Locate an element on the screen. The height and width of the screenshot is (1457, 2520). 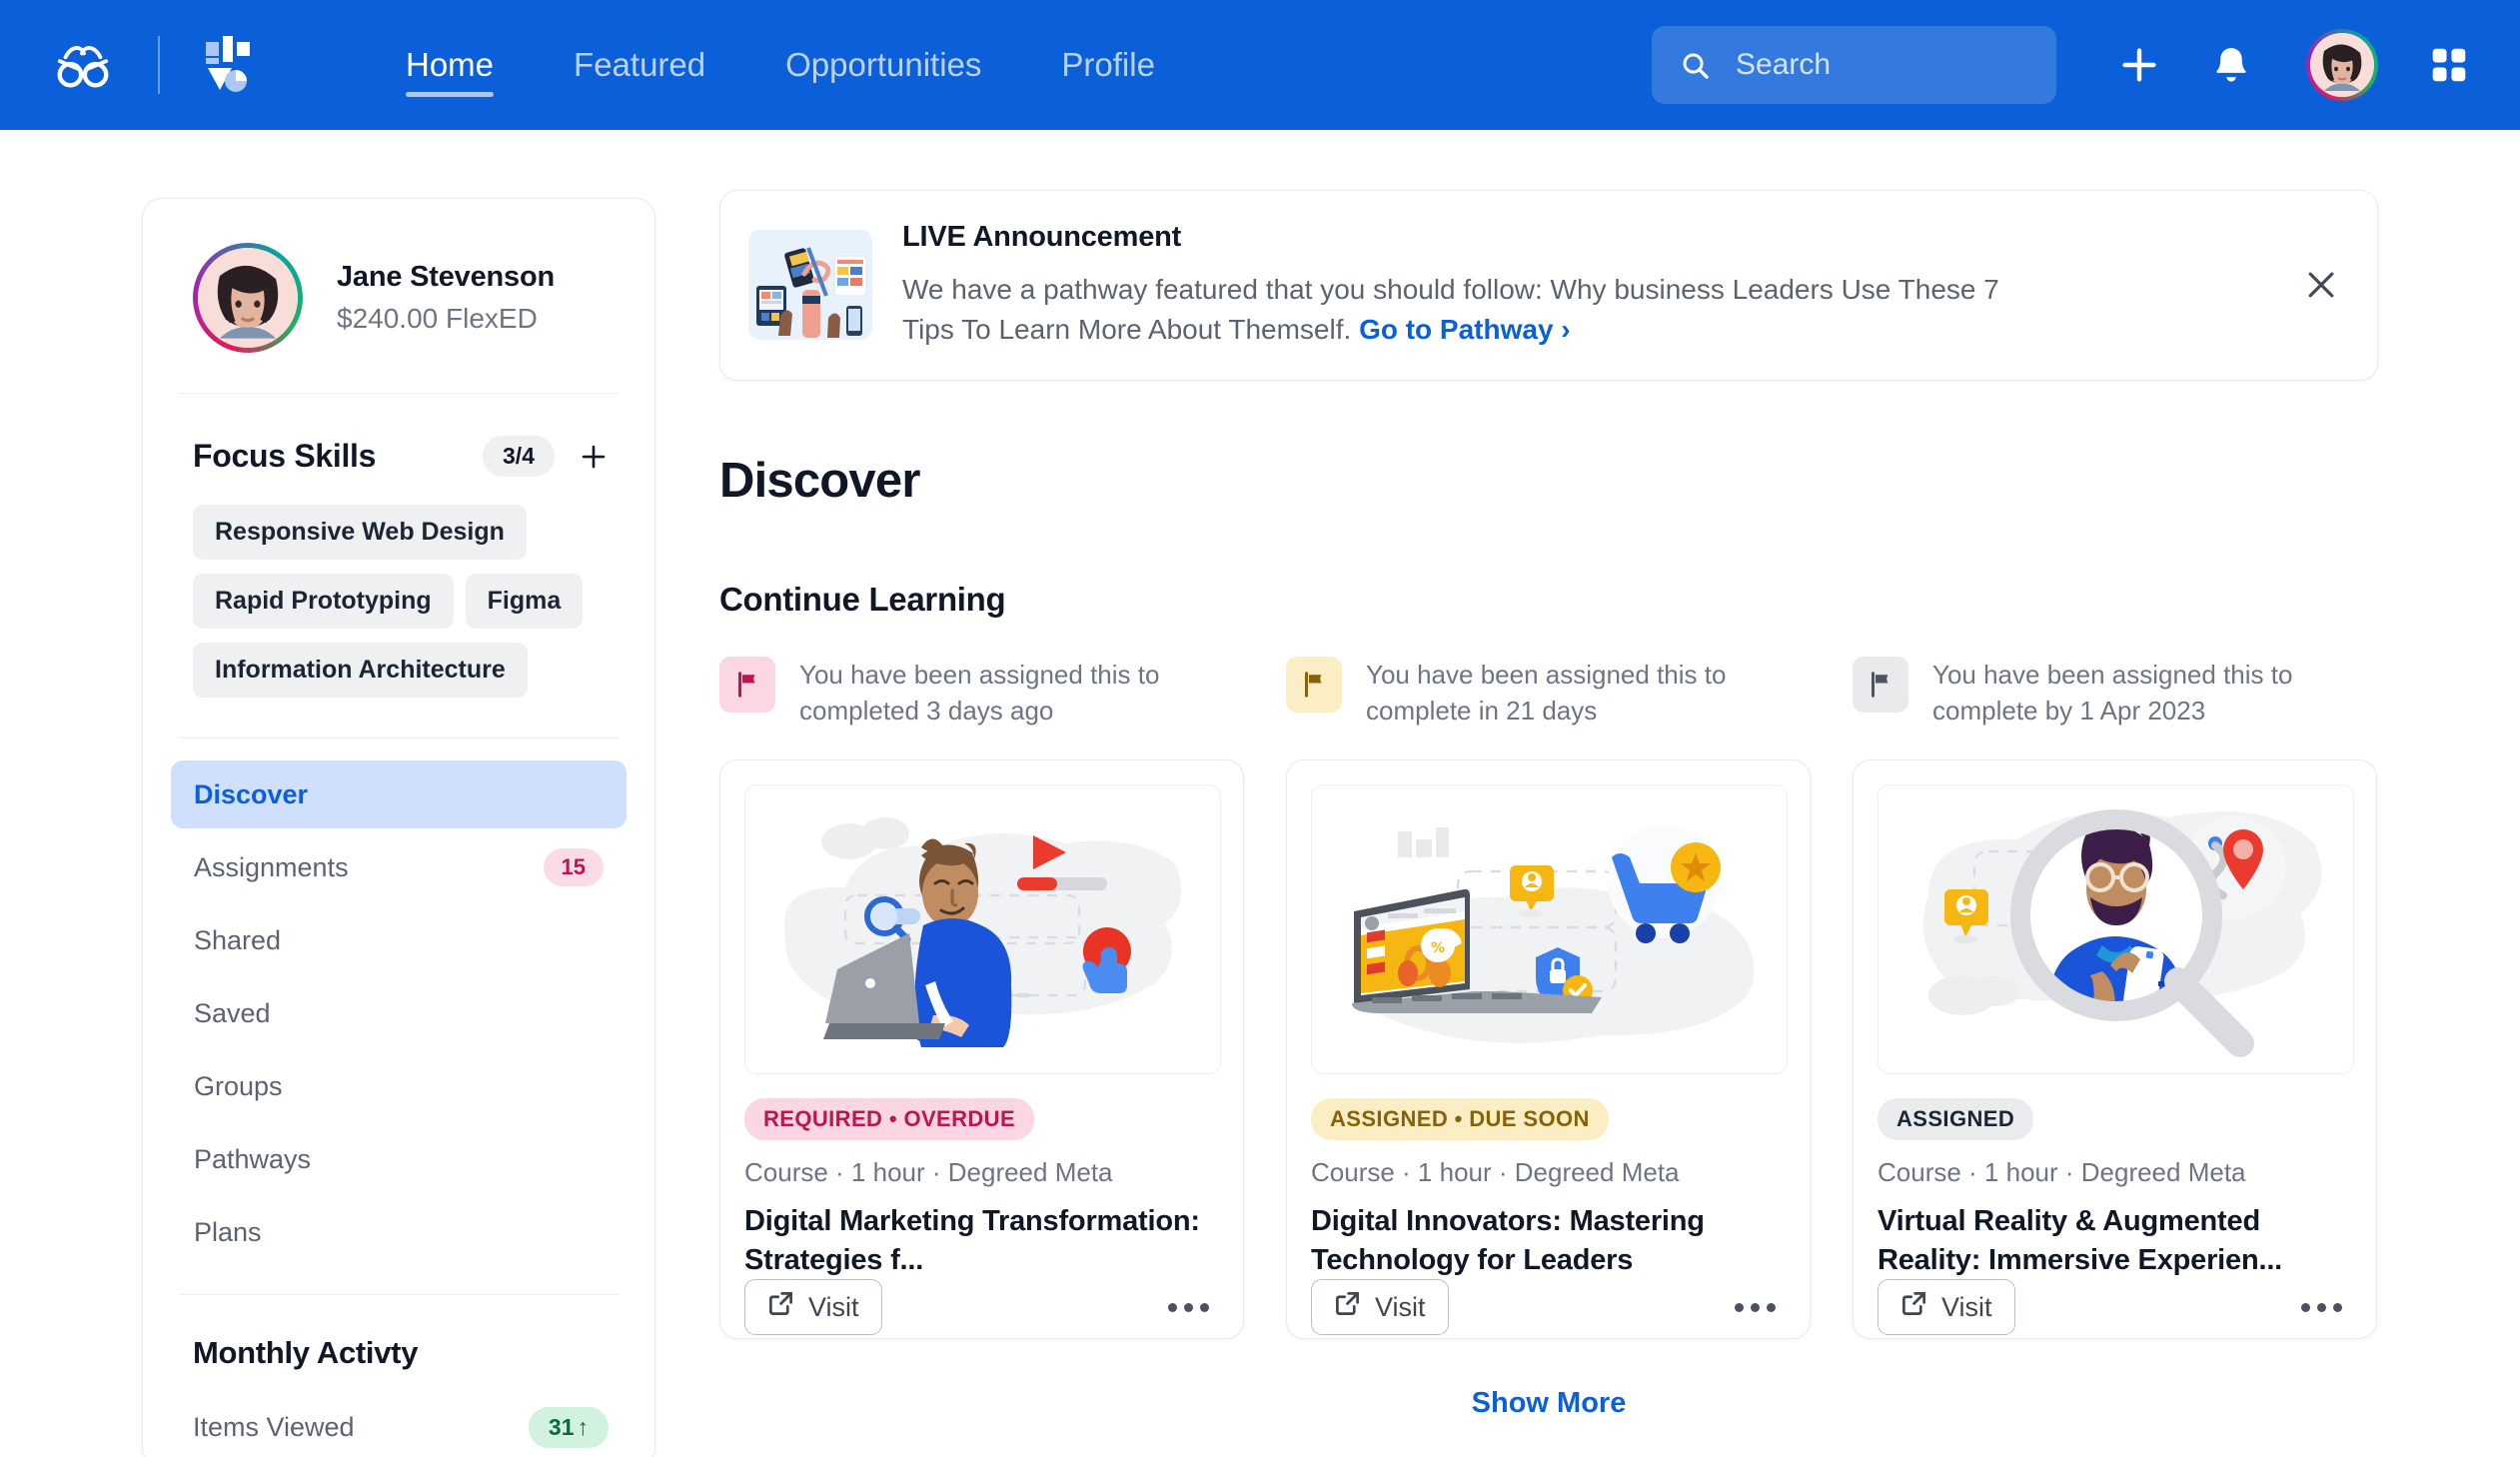
section-title-continue-learning: Continue Learning is located at coordinates (862, 599).